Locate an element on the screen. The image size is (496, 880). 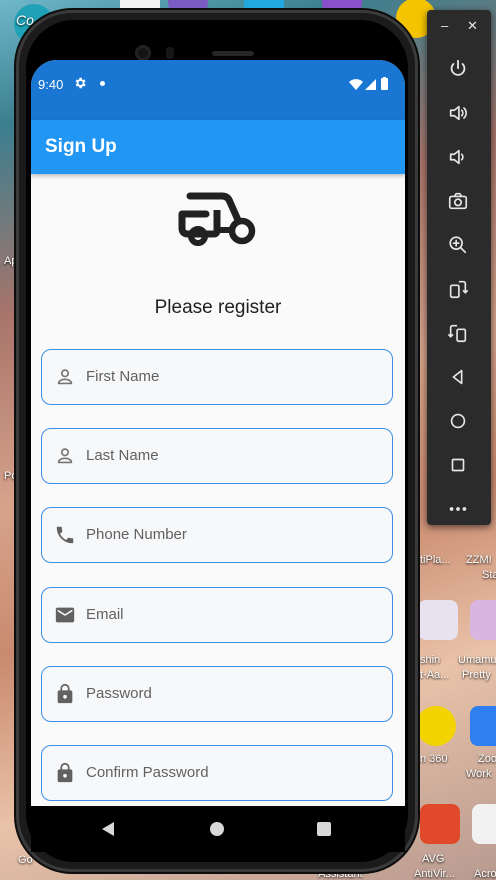
proximity-sensor is located at coordinates (170, 53).